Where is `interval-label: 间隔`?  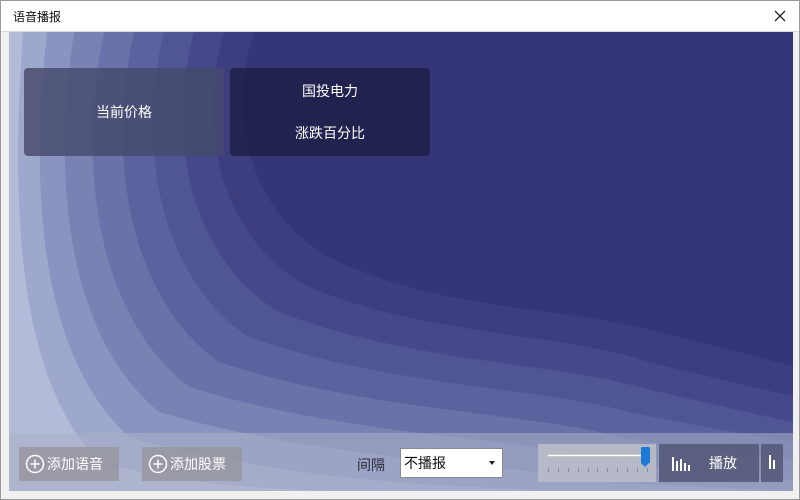
interval-label: 间隔 is located at coordinates (371, 466).